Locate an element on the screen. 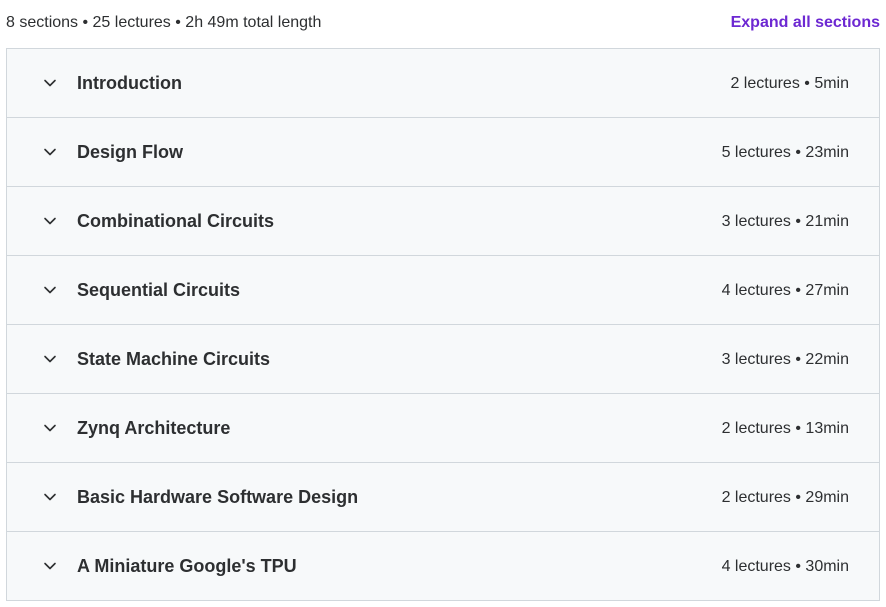 The width and height of the screenshot is (886, 607). section-title: A Miniature Google's TPU is located at coordinates (187, 566).